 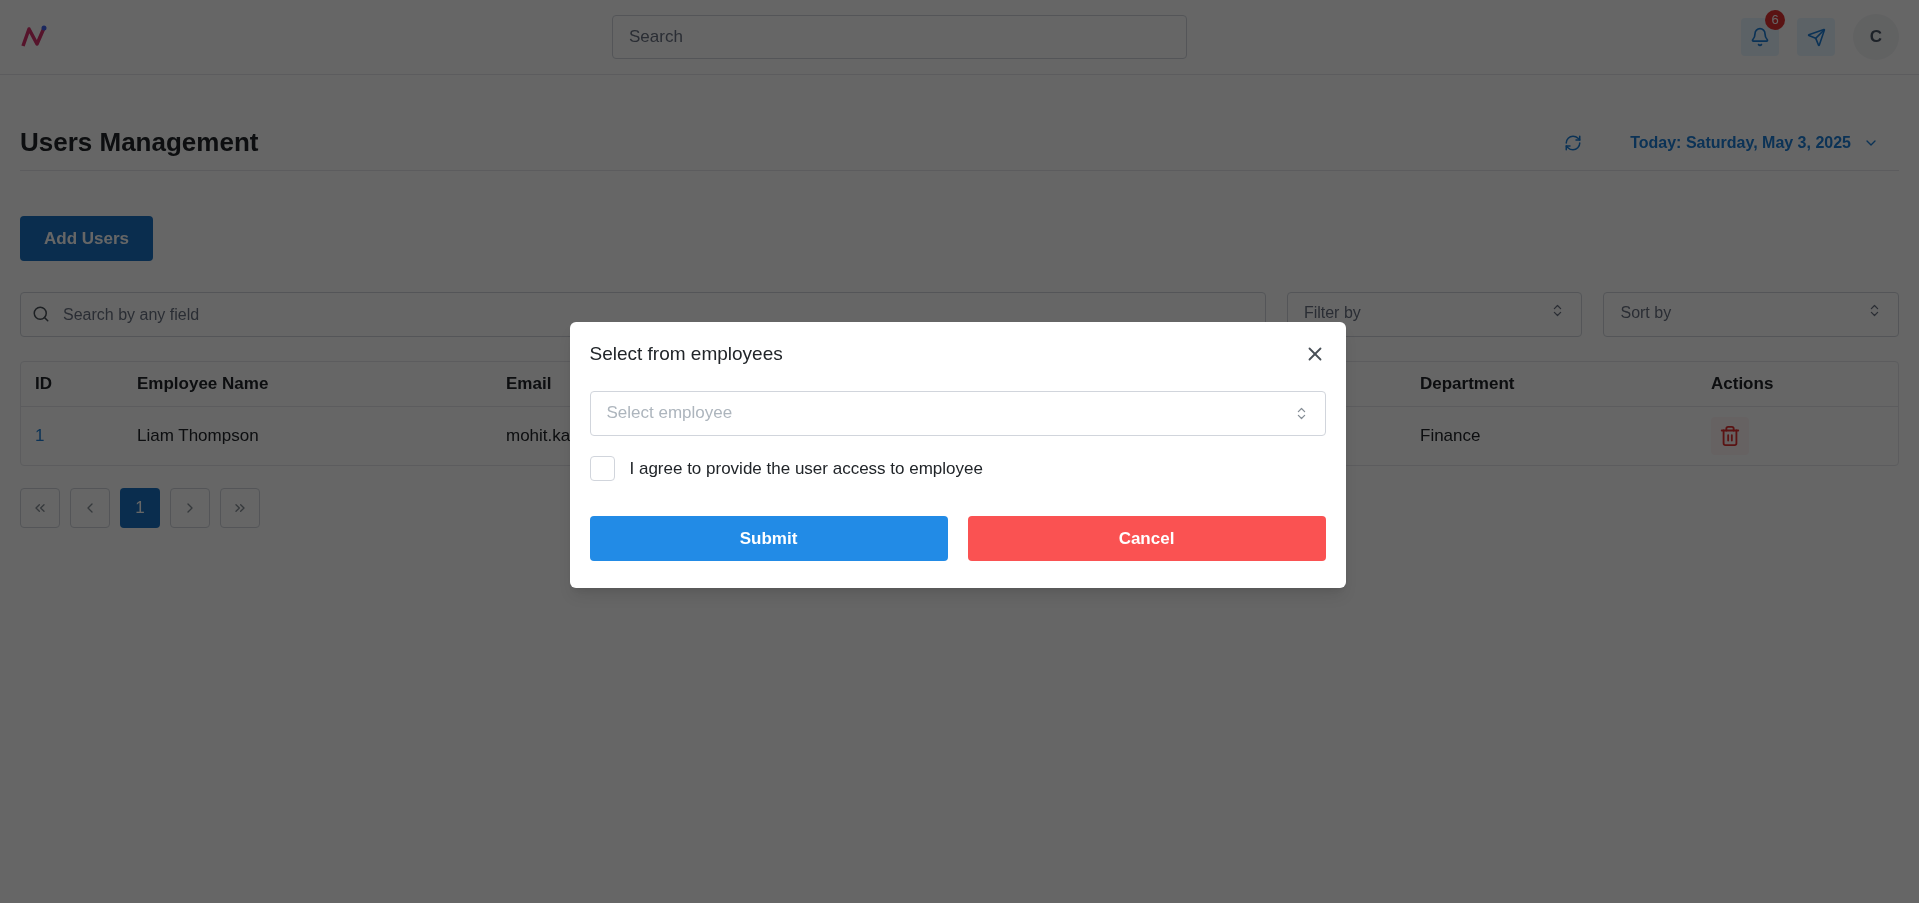 I want to click on last-page-button, so click(x=240, y=508).